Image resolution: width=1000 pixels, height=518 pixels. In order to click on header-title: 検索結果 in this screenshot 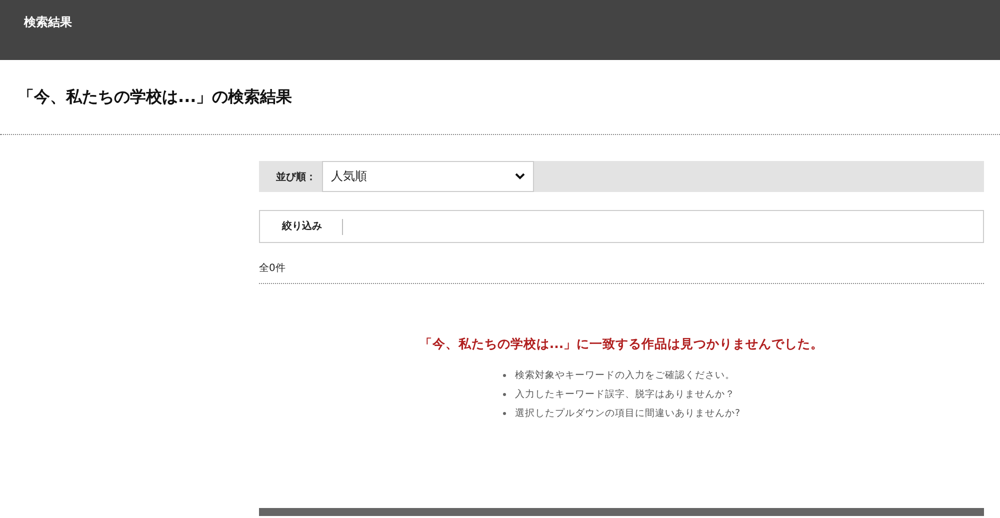, I will do `click(48, 22)`.